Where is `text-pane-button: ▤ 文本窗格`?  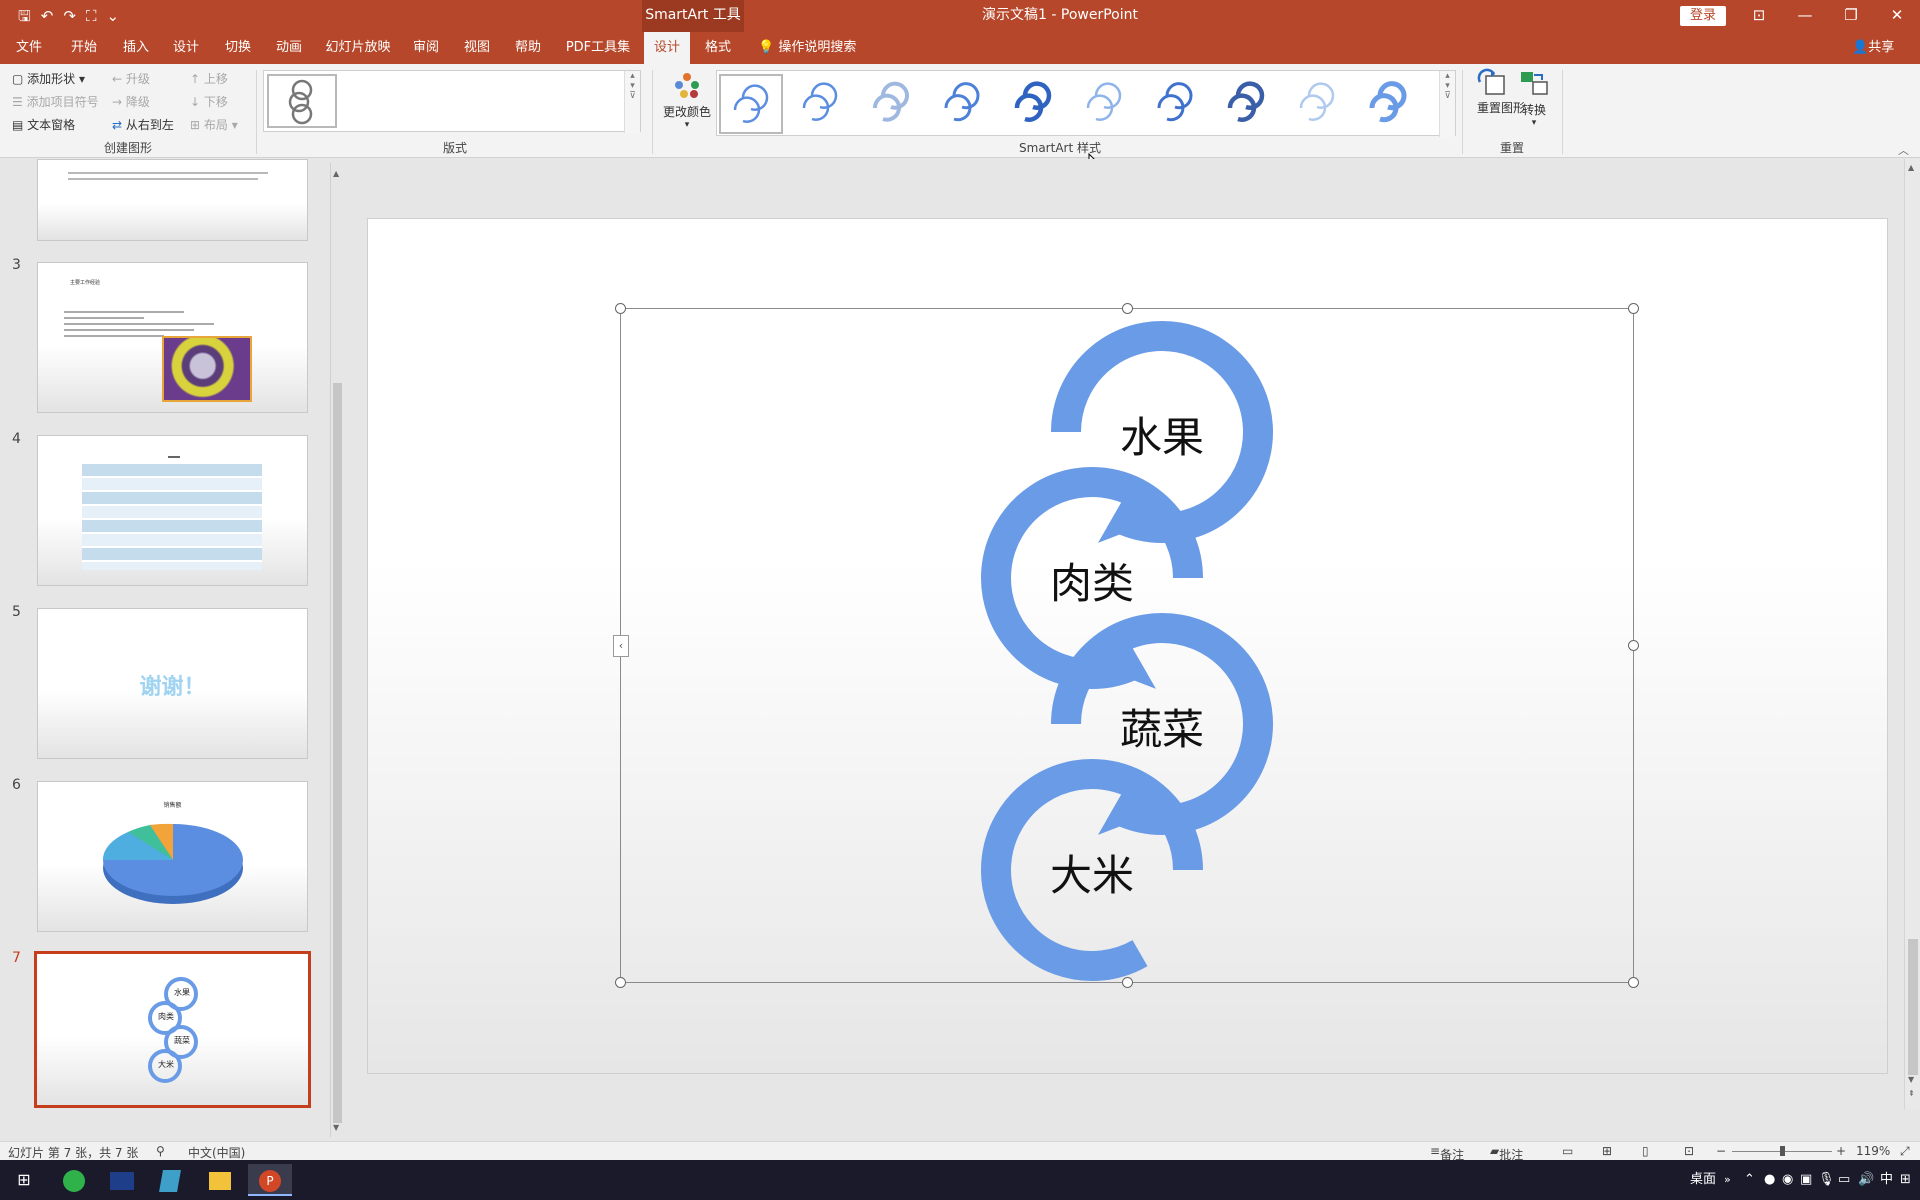
text-pane-button: ▤ 文本窗格 is located at coordinates (43, 124).